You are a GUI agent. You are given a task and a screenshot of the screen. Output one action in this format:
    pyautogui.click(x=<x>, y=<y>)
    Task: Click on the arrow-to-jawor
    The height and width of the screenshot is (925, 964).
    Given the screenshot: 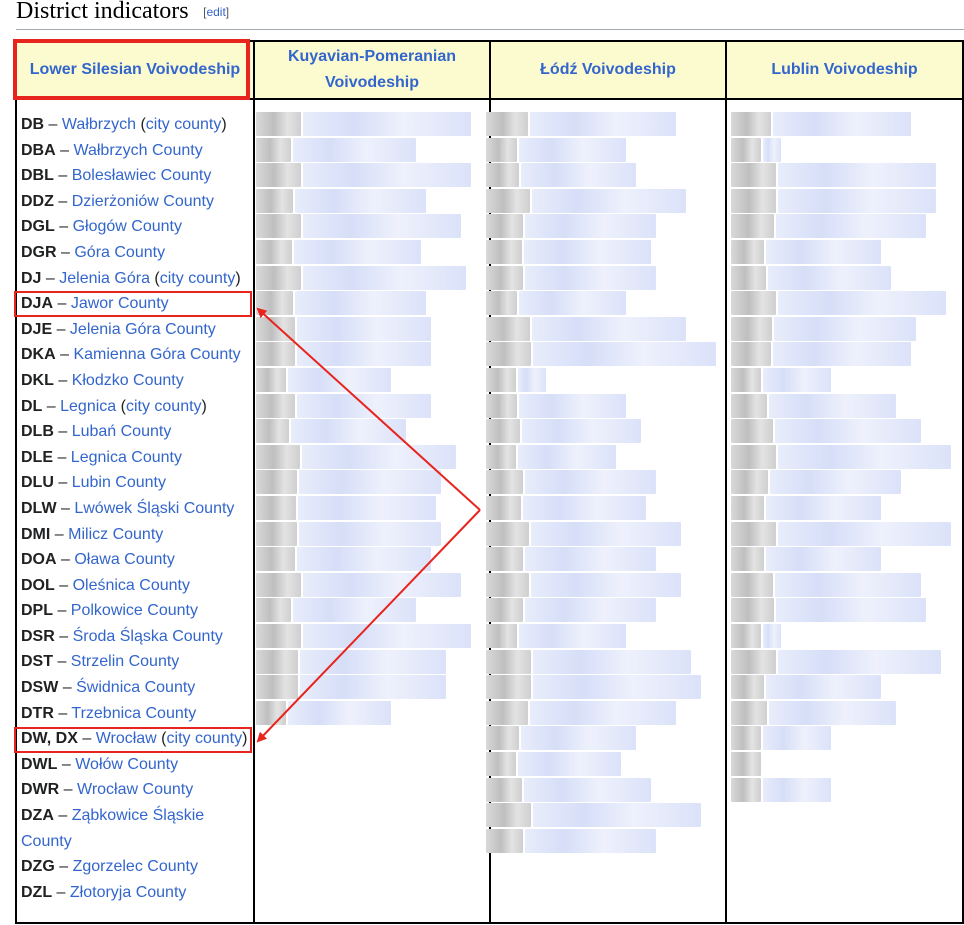 What is the action you would take?
    pyautogui.click(x=368, y=409)
    